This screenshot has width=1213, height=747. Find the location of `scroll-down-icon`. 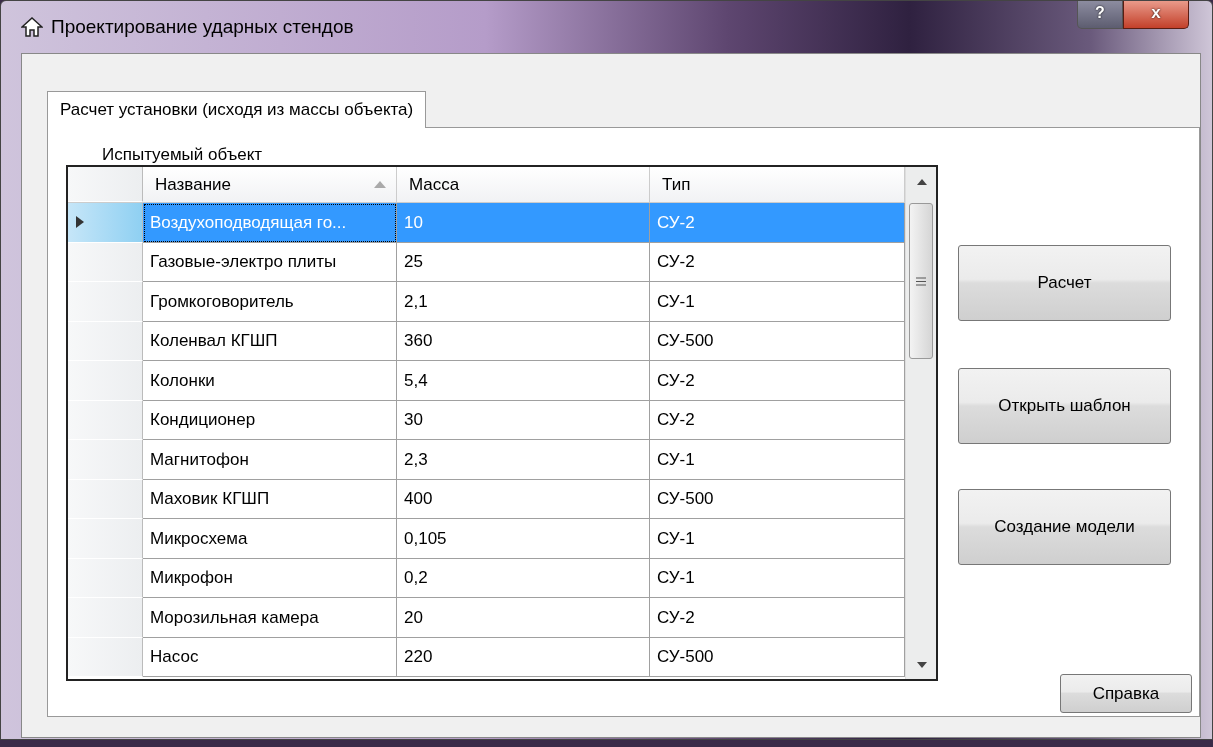

scroll-down-icon is located at coordinates (922, 665).